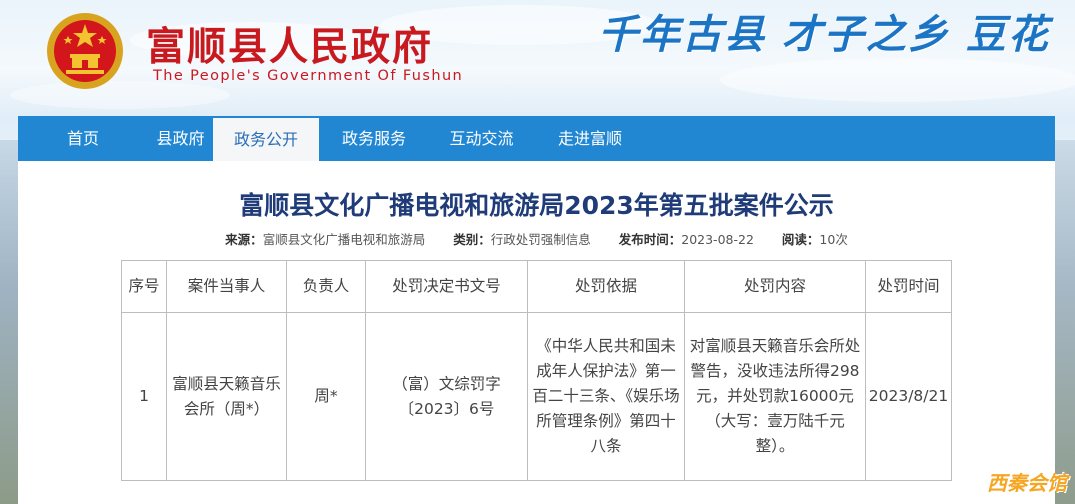 The width and height of the screenshot is (1075, 504). I want to click on article-title: 富顺县文化广播电视和旅游局2023年第五批案件公示, so click(536, 205).